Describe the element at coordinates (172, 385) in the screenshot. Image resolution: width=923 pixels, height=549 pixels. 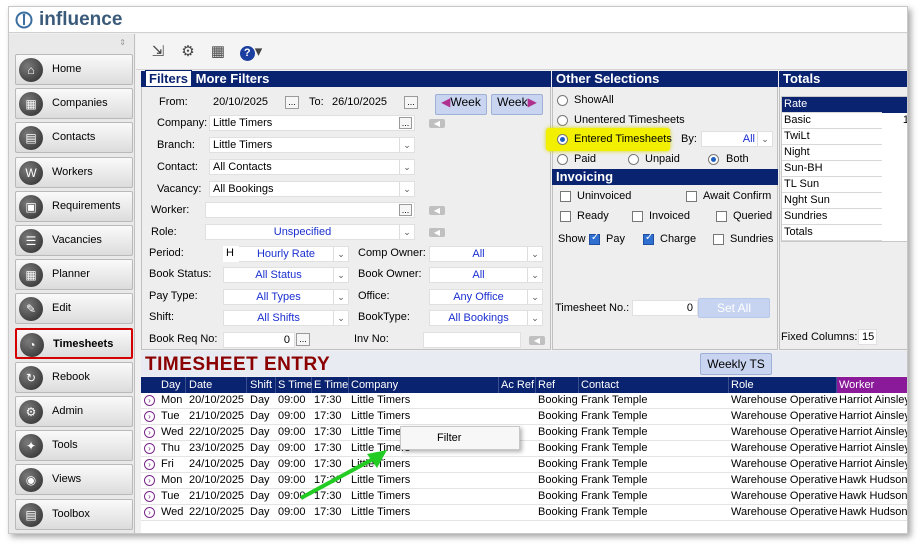
I see `grid-header-day: Day` at that location.